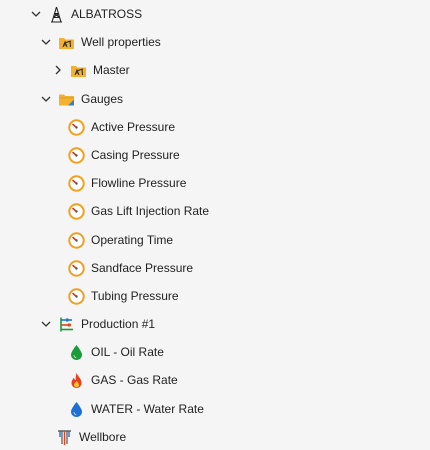 This screenshot has width=430, height=450. What do you see at coordinates (102, 99) in the screenshot?
I see `tree-node-label: Gauges` at bounding box center [102, 99].